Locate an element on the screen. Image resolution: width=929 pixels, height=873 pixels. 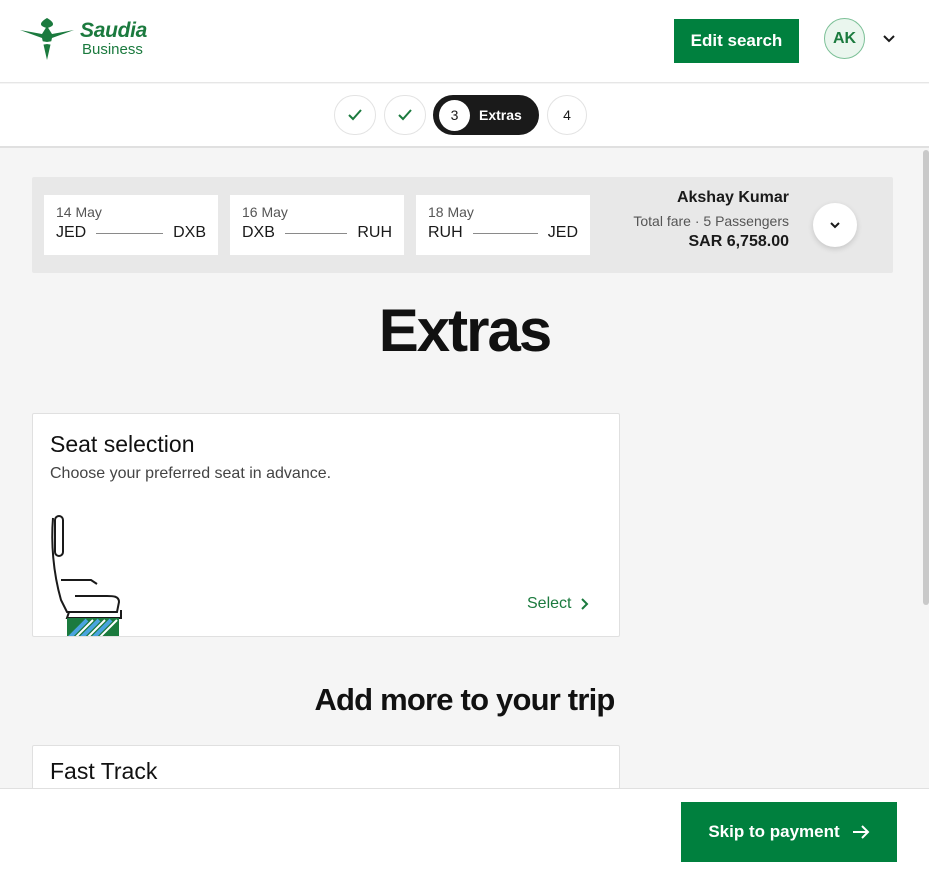
step-1-completed is located at coordinates (355, 115).